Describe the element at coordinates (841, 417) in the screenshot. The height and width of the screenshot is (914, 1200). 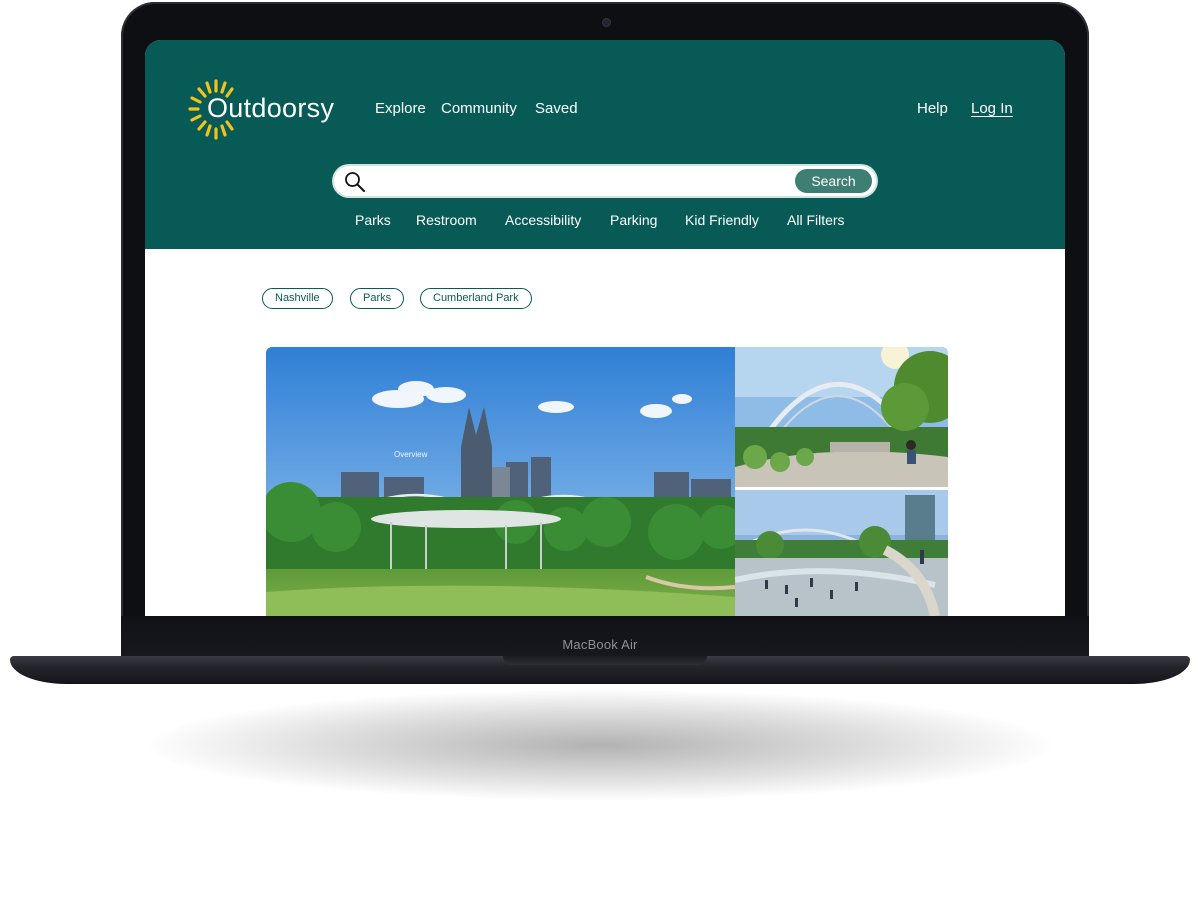
I see `park-bridge-photo` at that location.